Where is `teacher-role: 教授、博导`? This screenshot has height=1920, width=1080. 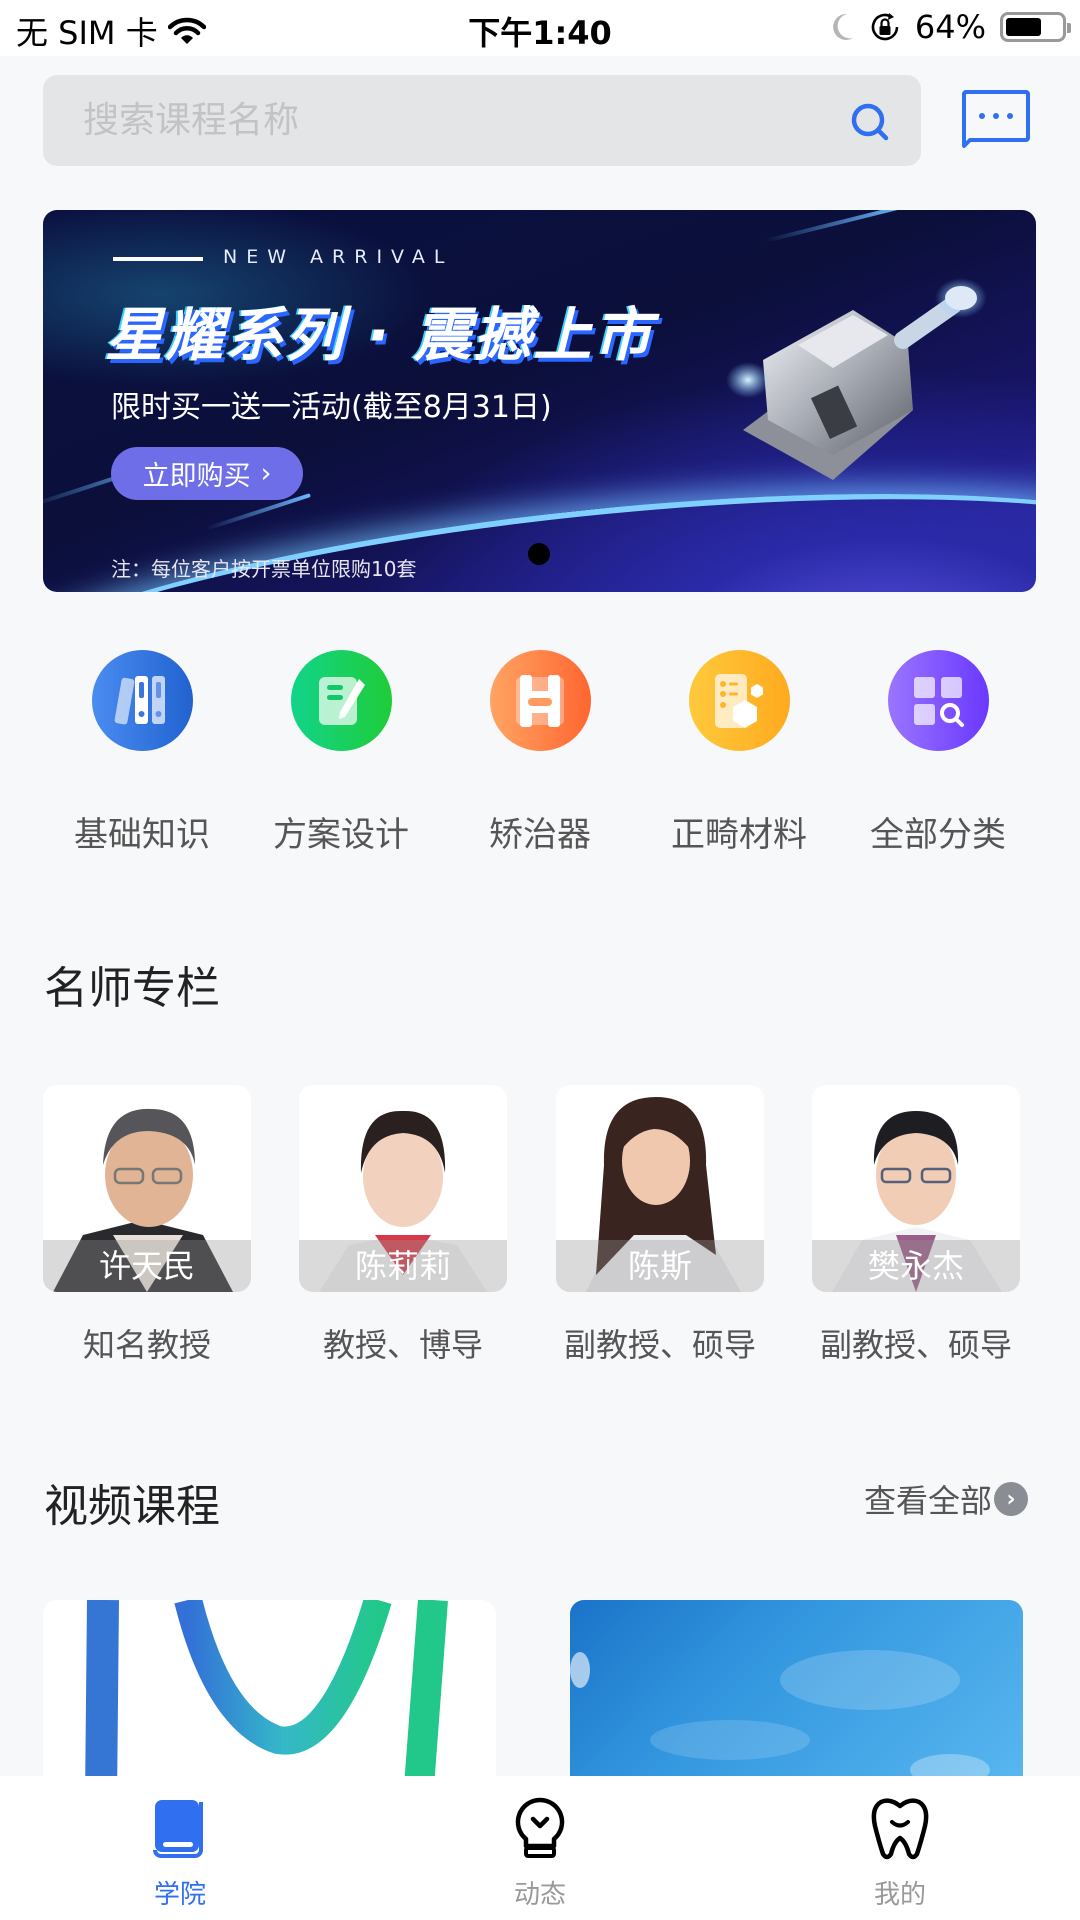 teacher-role: 教授、博导 is located at coordinates (402, 1345).